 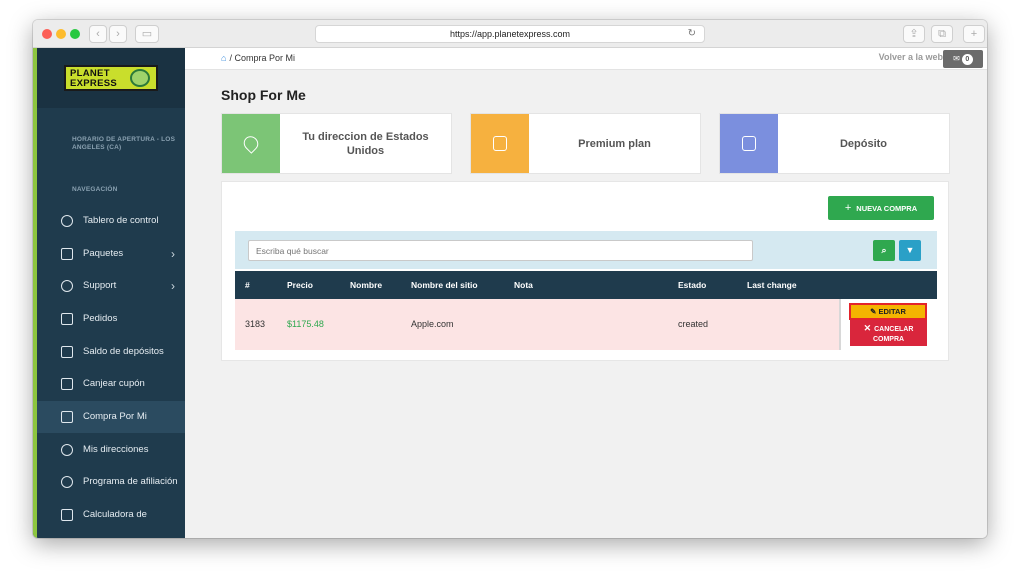 I want to click on row-actions: ✎ EDITAR ✕ CANCELAR COMPRA, so click(x=888, y=324).